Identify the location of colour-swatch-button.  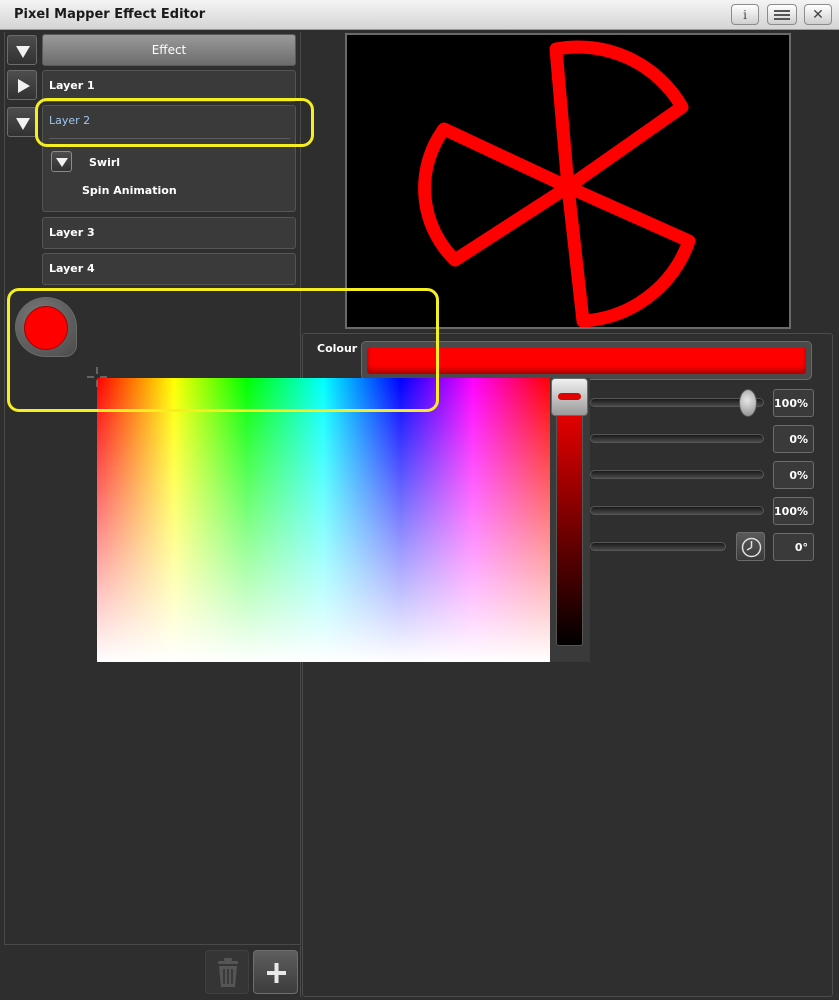
(46, 327).